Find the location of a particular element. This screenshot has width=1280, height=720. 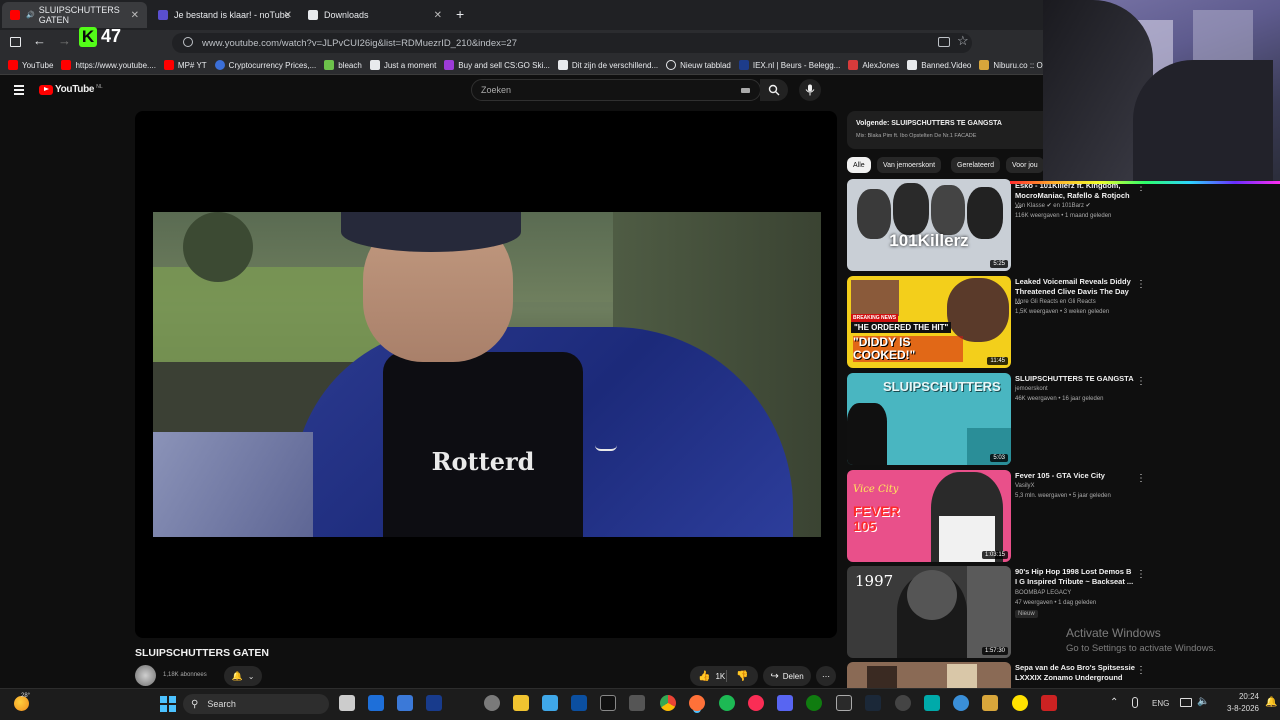

recommendation-title: SLUIPSCHUTTERS TE GANGSTA is located at coordinates (1075, 379).